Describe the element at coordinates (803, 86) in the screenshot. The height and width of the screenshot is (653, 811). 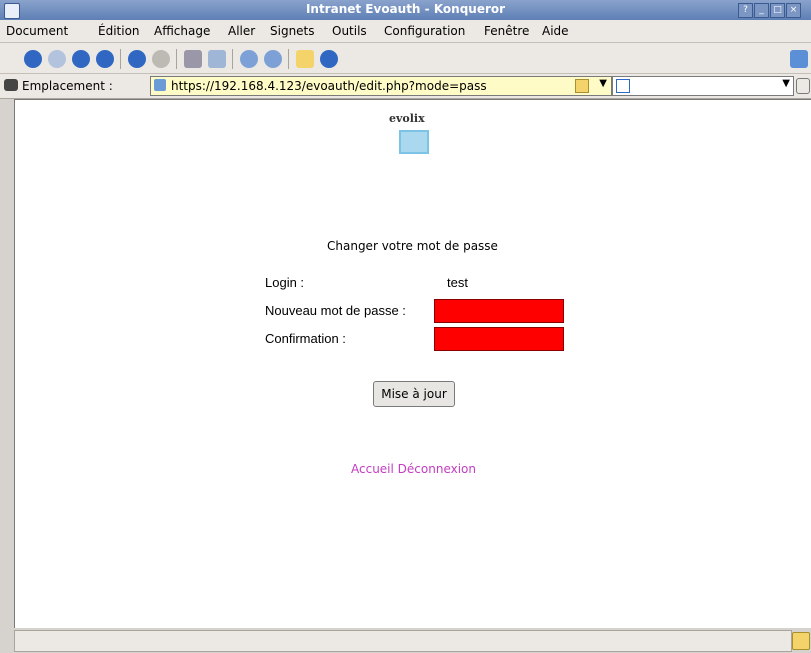
I see `go-icon` at that location.